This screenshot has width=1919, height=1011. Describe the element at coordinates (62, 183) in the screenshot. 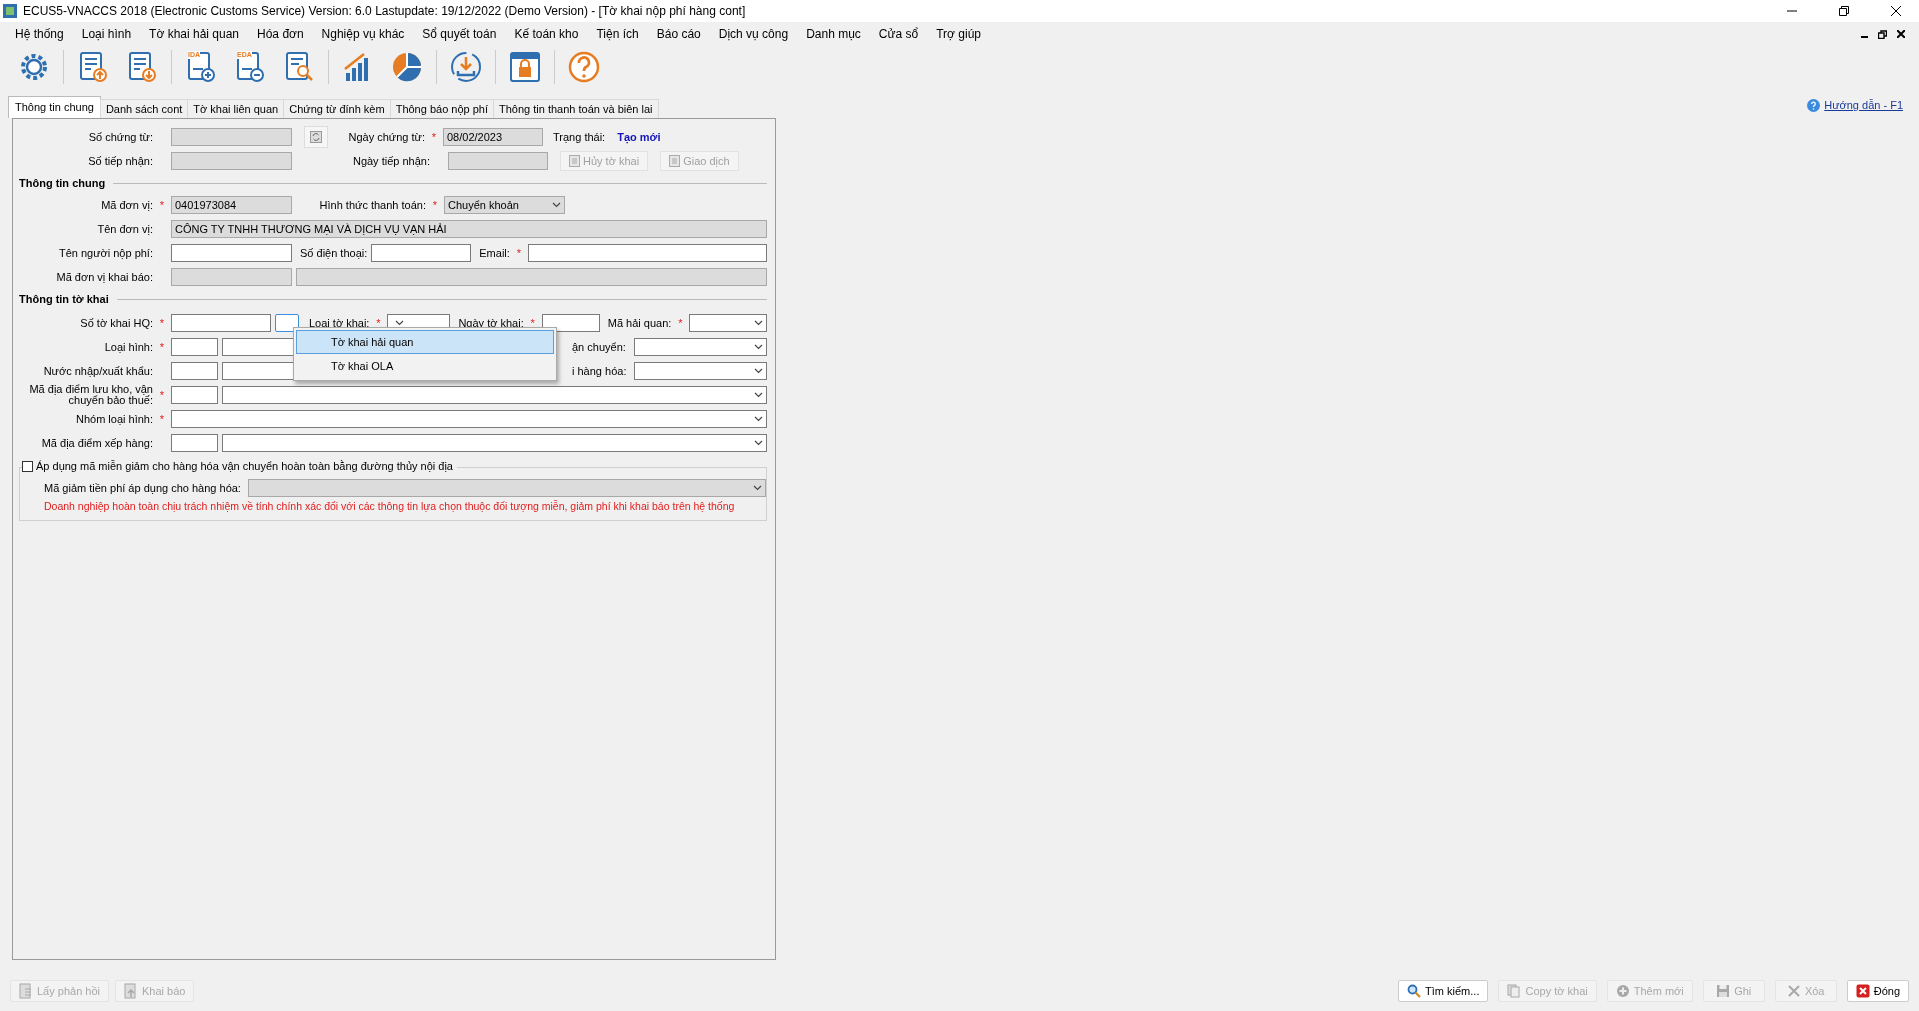

I see `section-title: Thông tin chung` at that location.